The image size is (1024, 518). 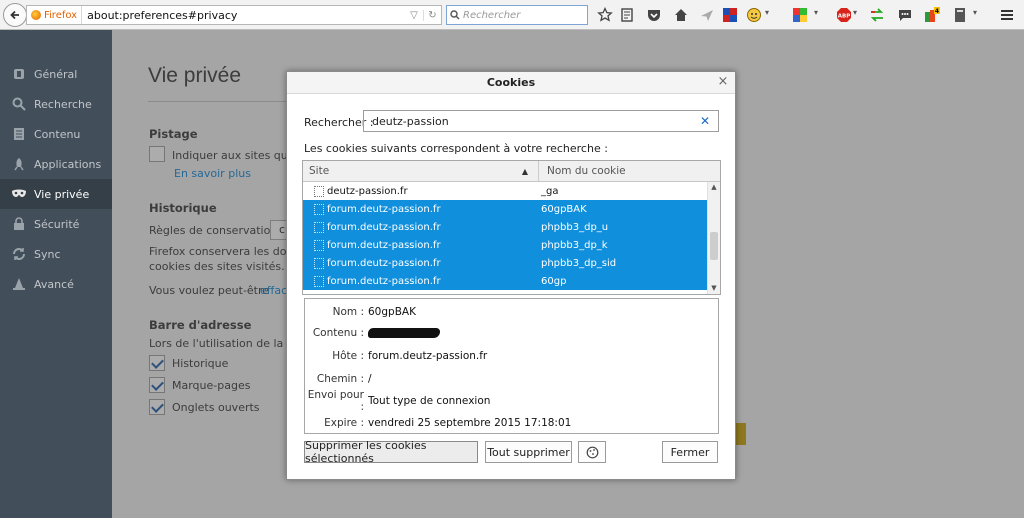 I want to click on back-button, so click(x=15, y=15).